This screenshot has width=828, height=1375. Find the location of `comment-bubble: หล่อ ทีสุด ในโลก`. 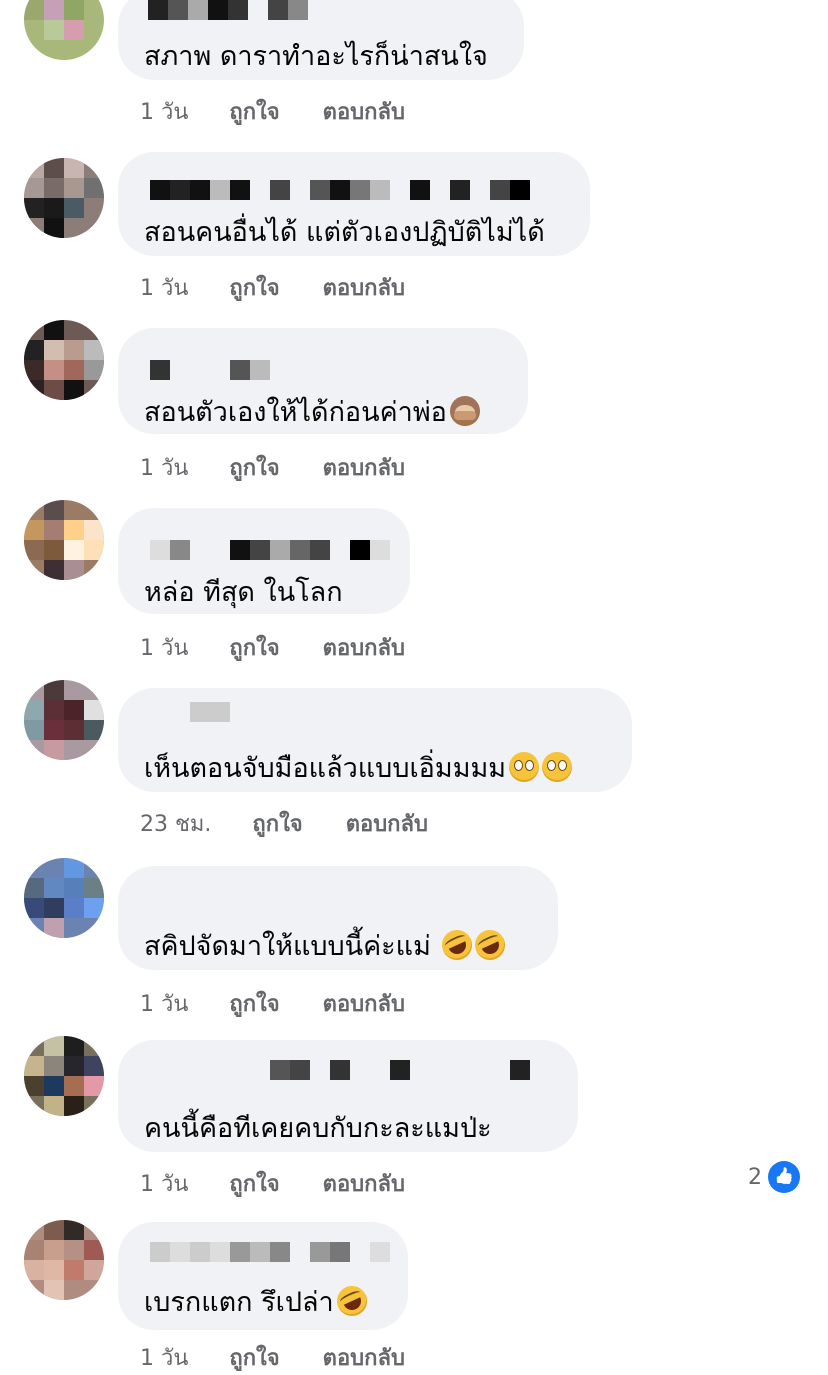

comment-bubble: หล่อ ทีสุด ในโลก is located at coordinates (264, 561).